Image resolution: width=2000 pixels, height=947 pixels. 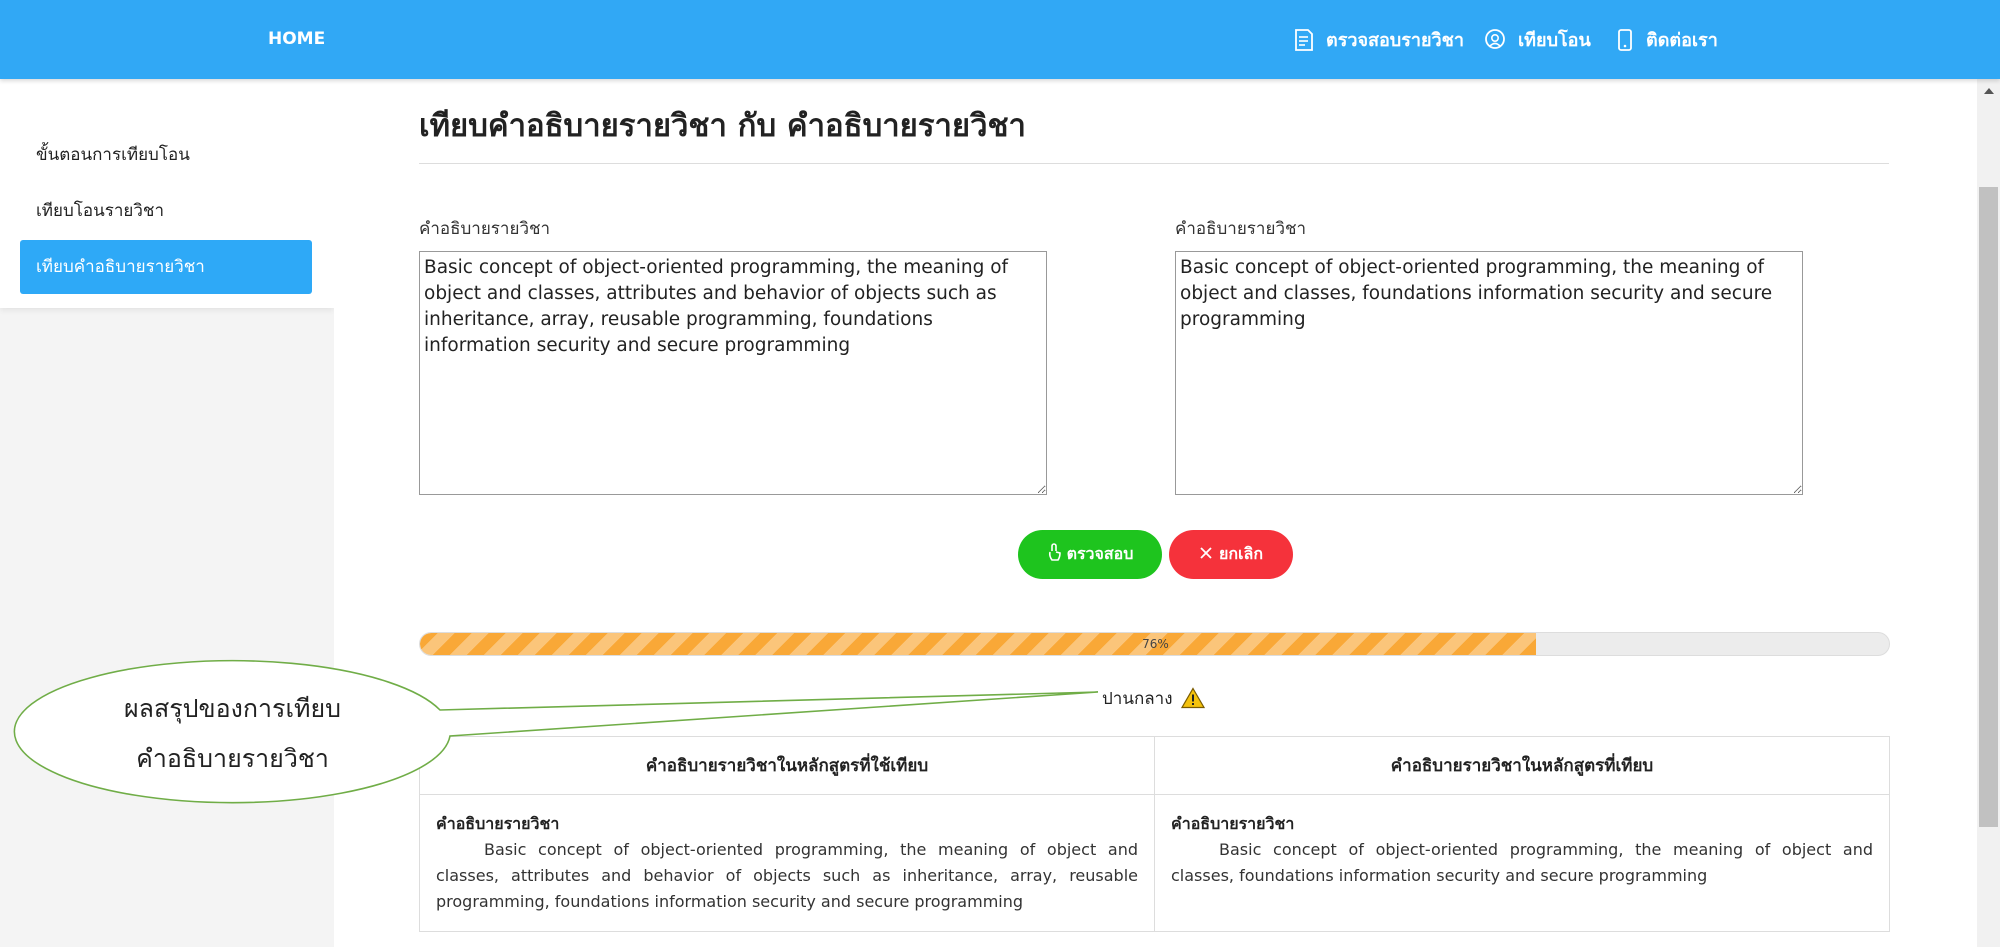 I want to click on mobile-phone-icon, so click(x=1625, y=39).